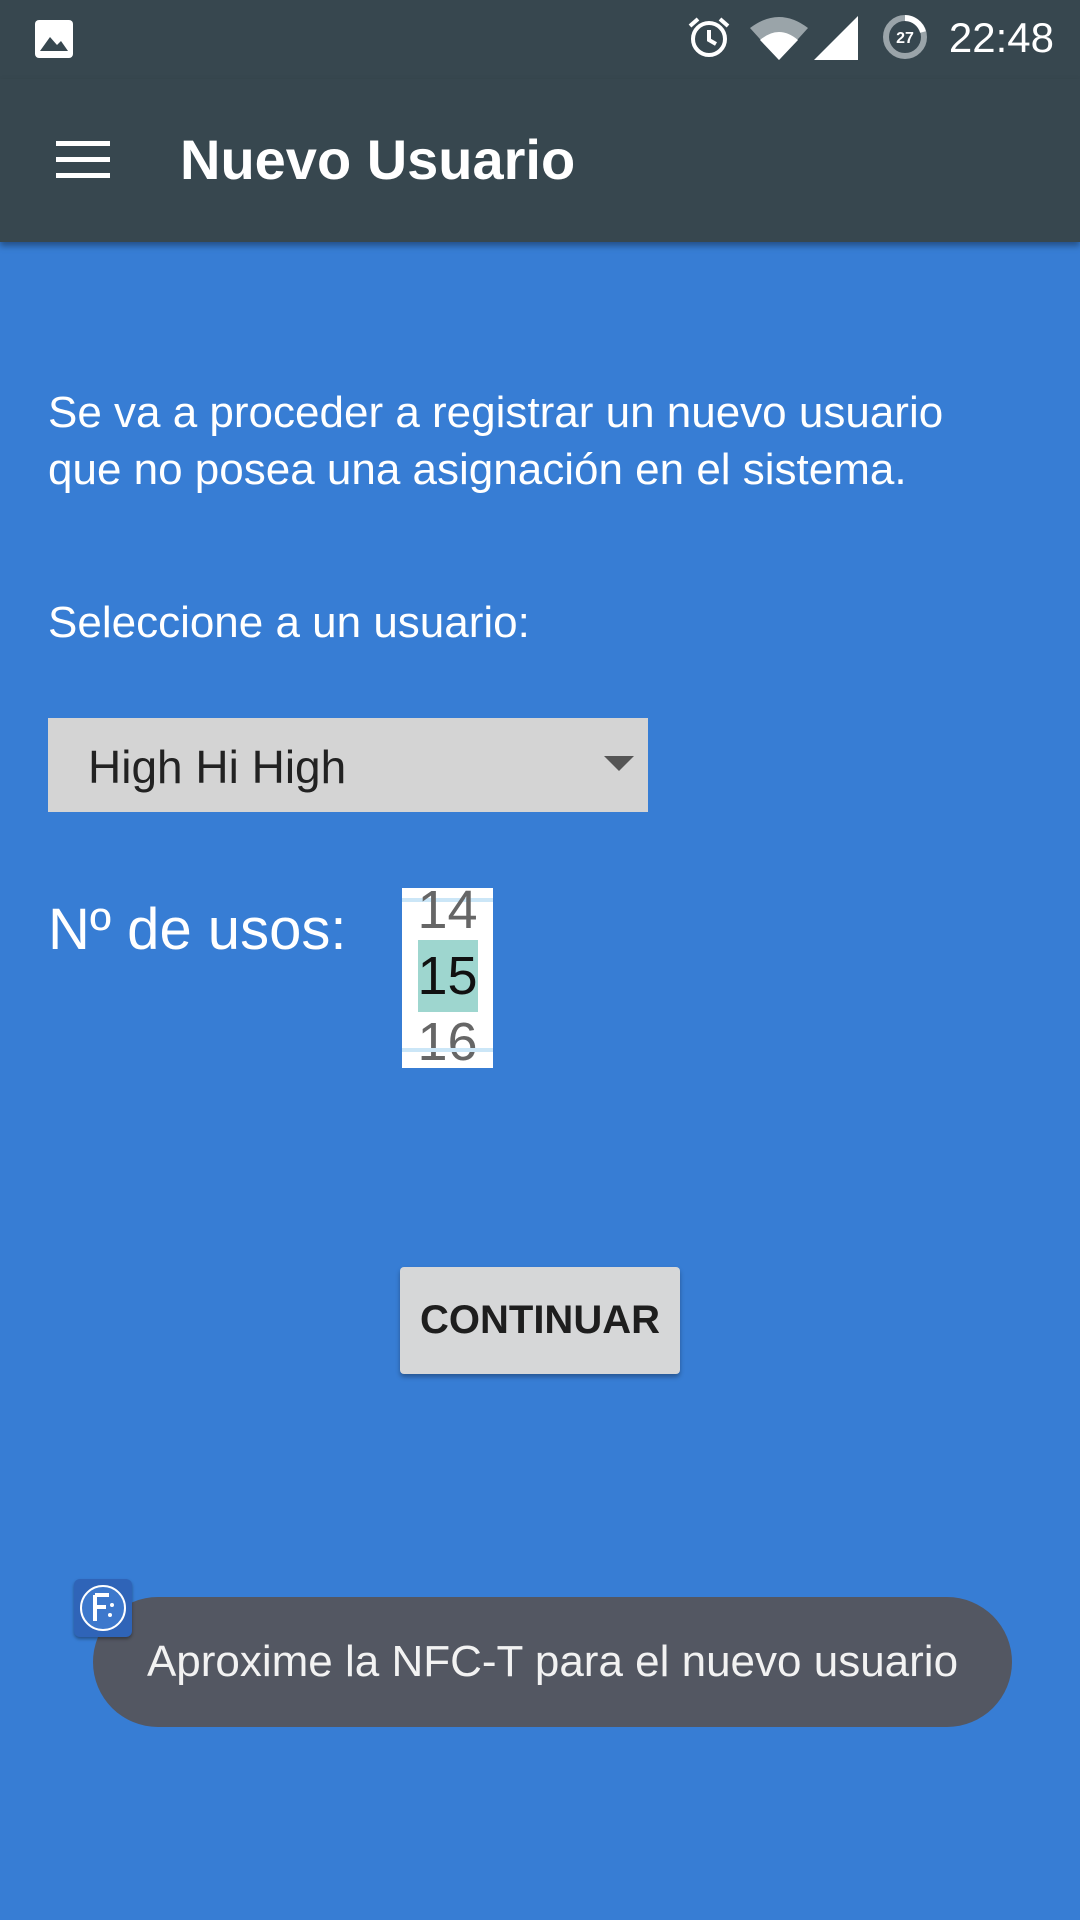  Describe the element at coordinates (217, 767) in the screenshot. I see `user-spinner-value: High Hi High` at that location.